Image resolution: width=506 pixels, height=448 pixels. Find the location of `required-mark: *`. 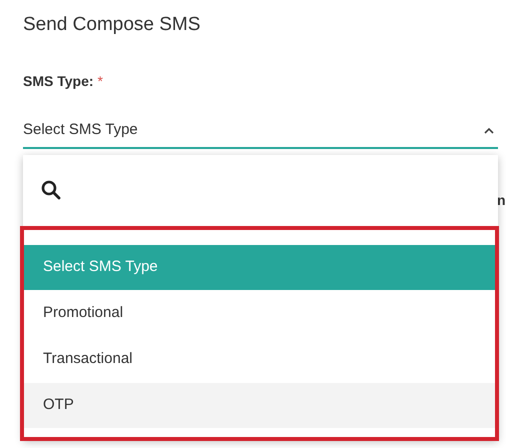

required-mark: * is located at coordinates (100, 81).